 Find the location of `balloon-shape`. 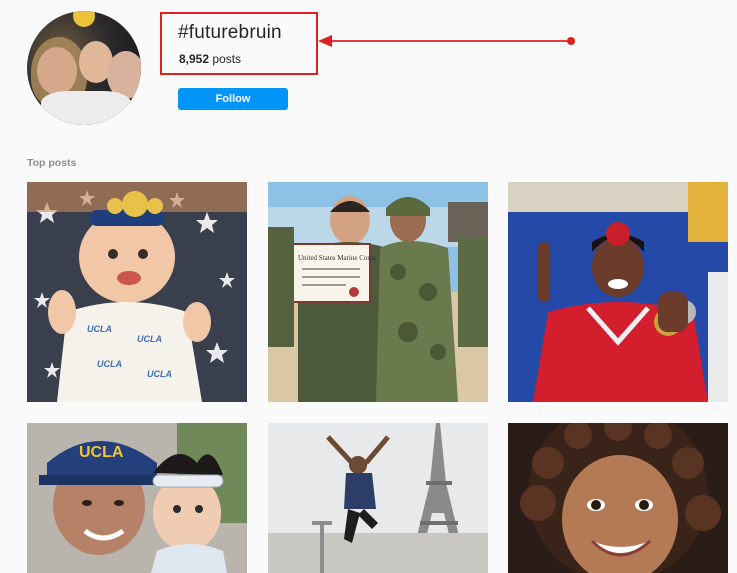

balloon-shape is located at coordinates (84, 19).